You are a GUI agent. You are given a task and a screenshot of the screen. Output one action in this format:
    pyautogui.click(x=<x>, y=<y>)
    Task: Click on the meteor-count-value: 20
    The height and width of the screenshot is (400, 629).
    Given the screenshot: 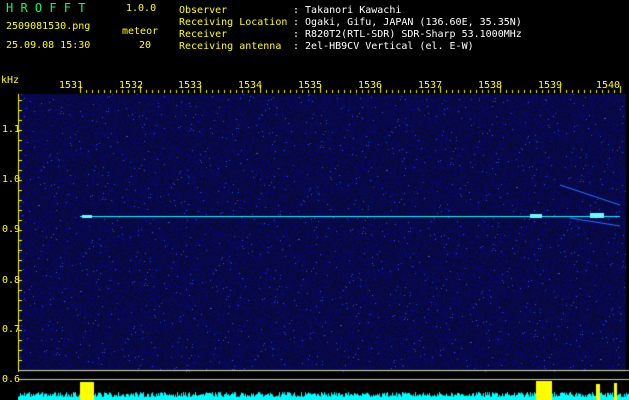 What is the action you would take?
    pyautogui.click(x=145, y=45)
    